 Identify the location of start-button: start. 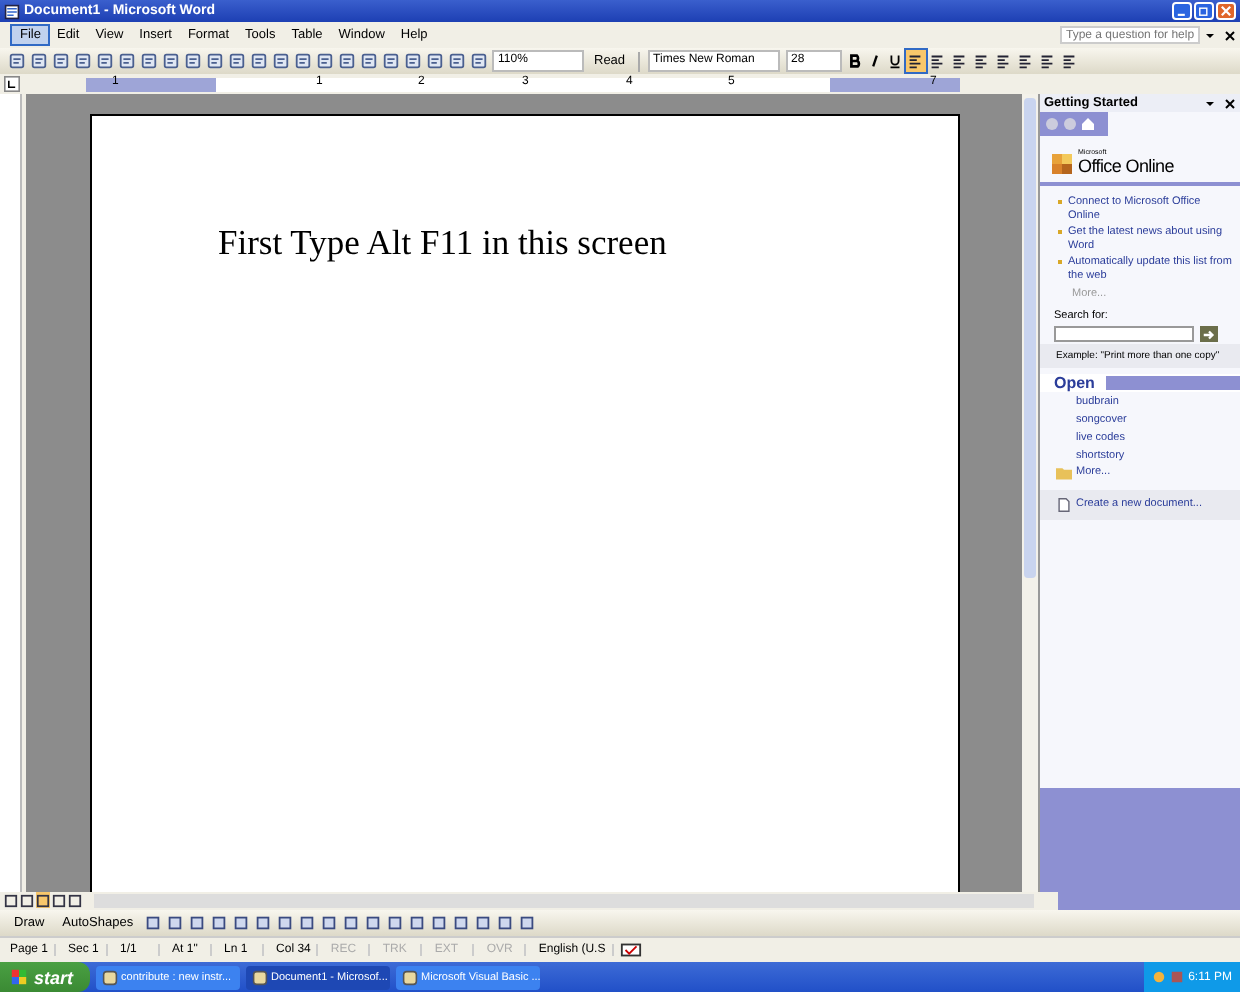
(45, 977).